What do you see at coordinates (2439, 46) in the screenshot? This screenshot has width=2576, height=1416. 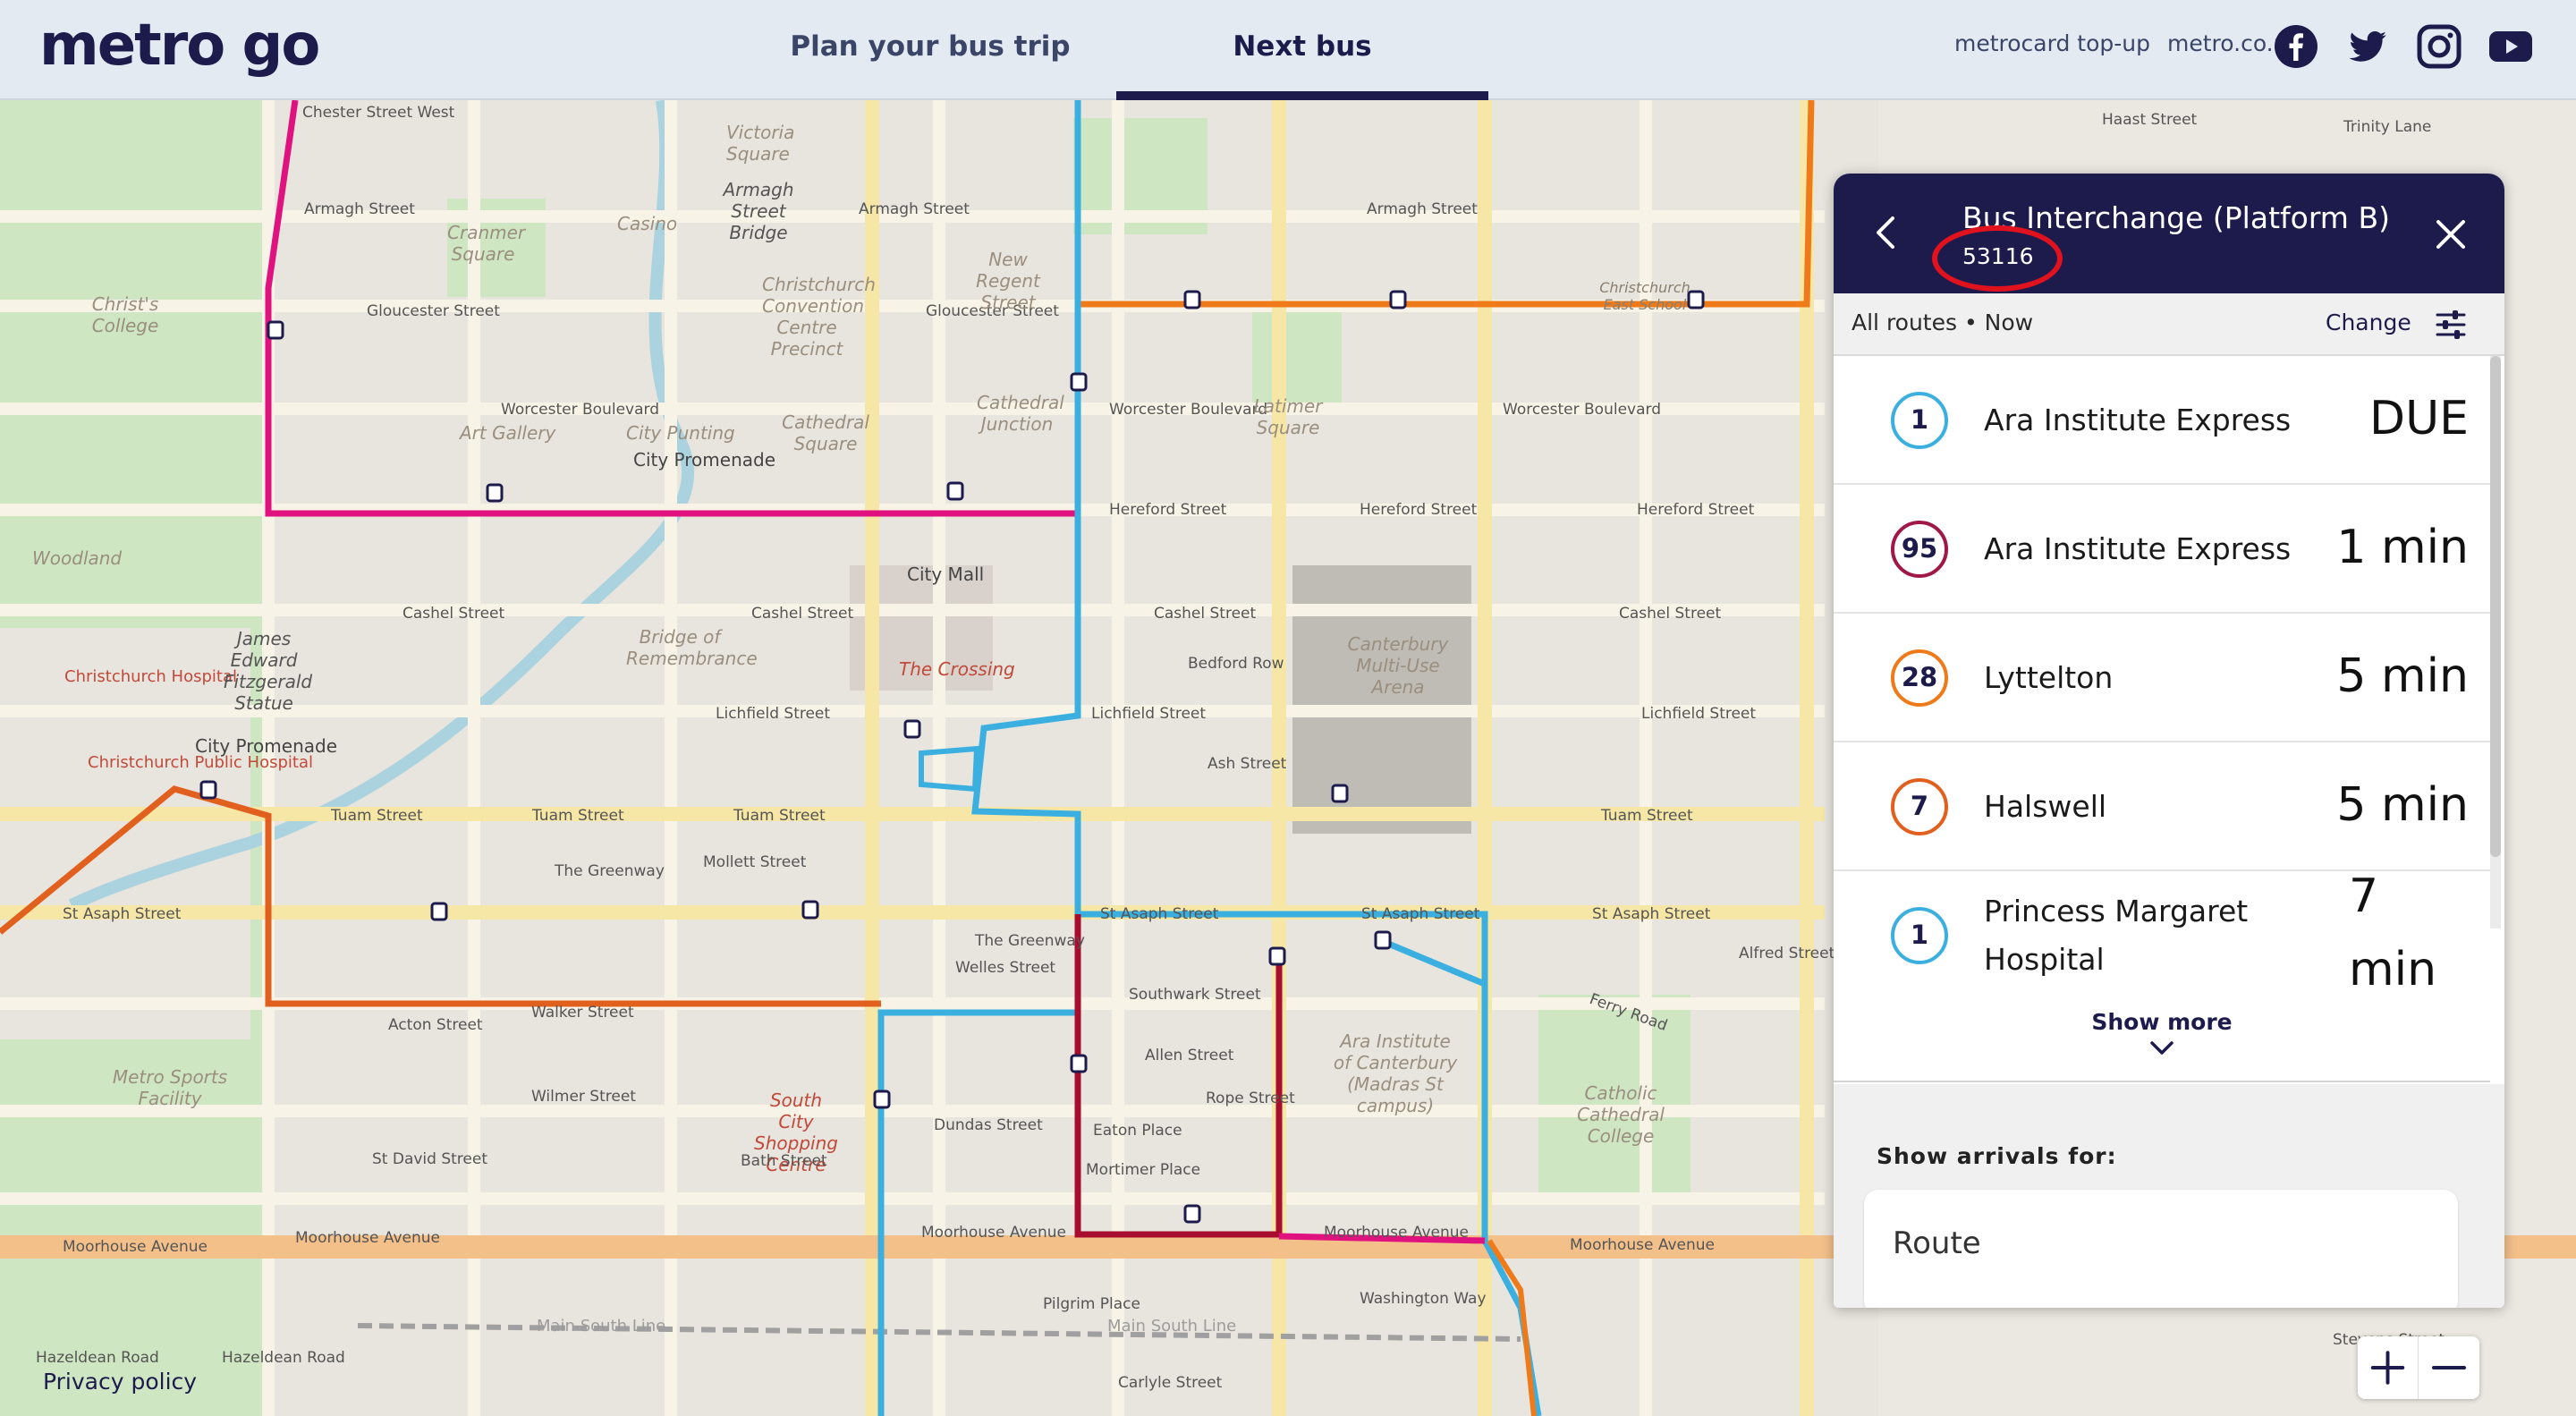 I see `instagram-icon` at bounding box center [2439, 46].